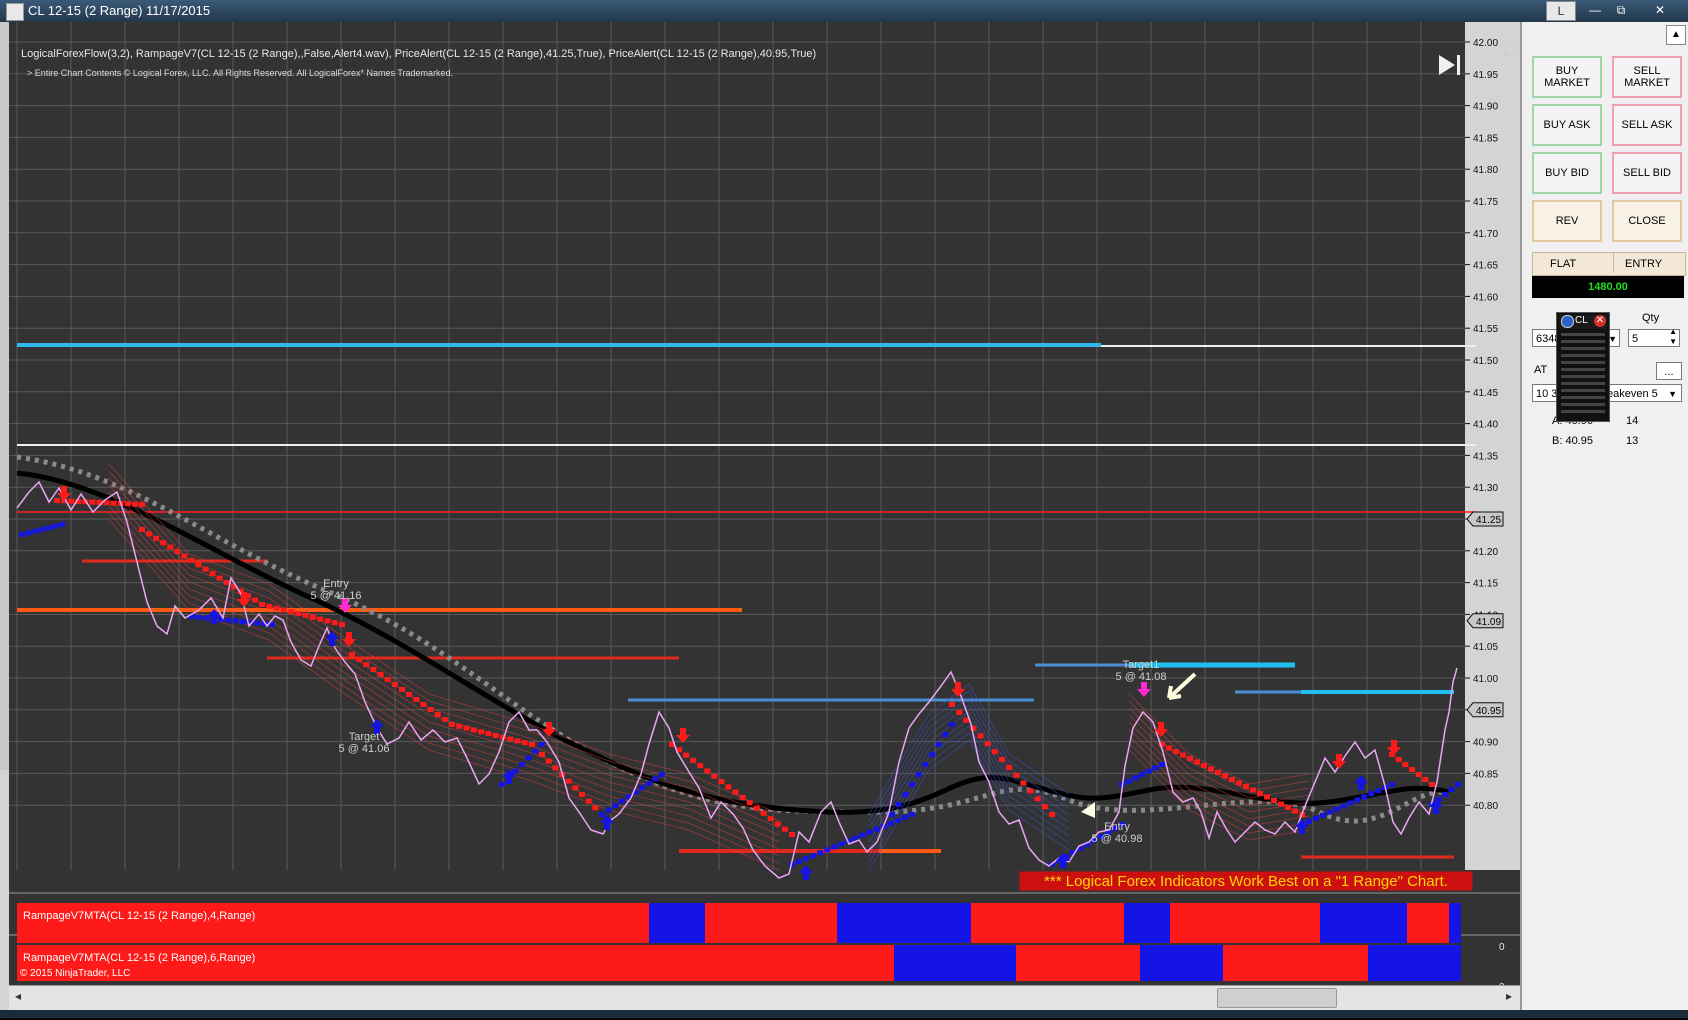 Image resolution: width=1688 pixels, height=1020 pixels. I want to click on globe-icon, so click(1567, 321).